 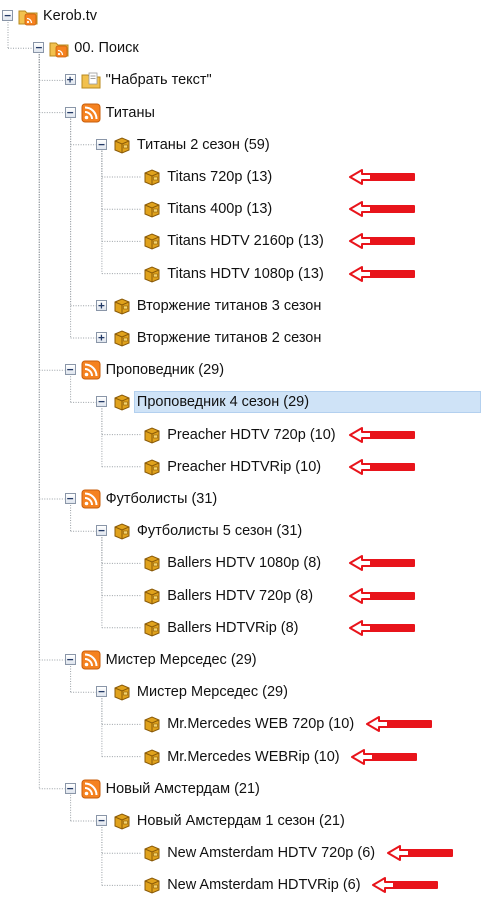 I want to click on tree-node-label: Ballers HDTV 1080p (8), so click(x=244, y=563).